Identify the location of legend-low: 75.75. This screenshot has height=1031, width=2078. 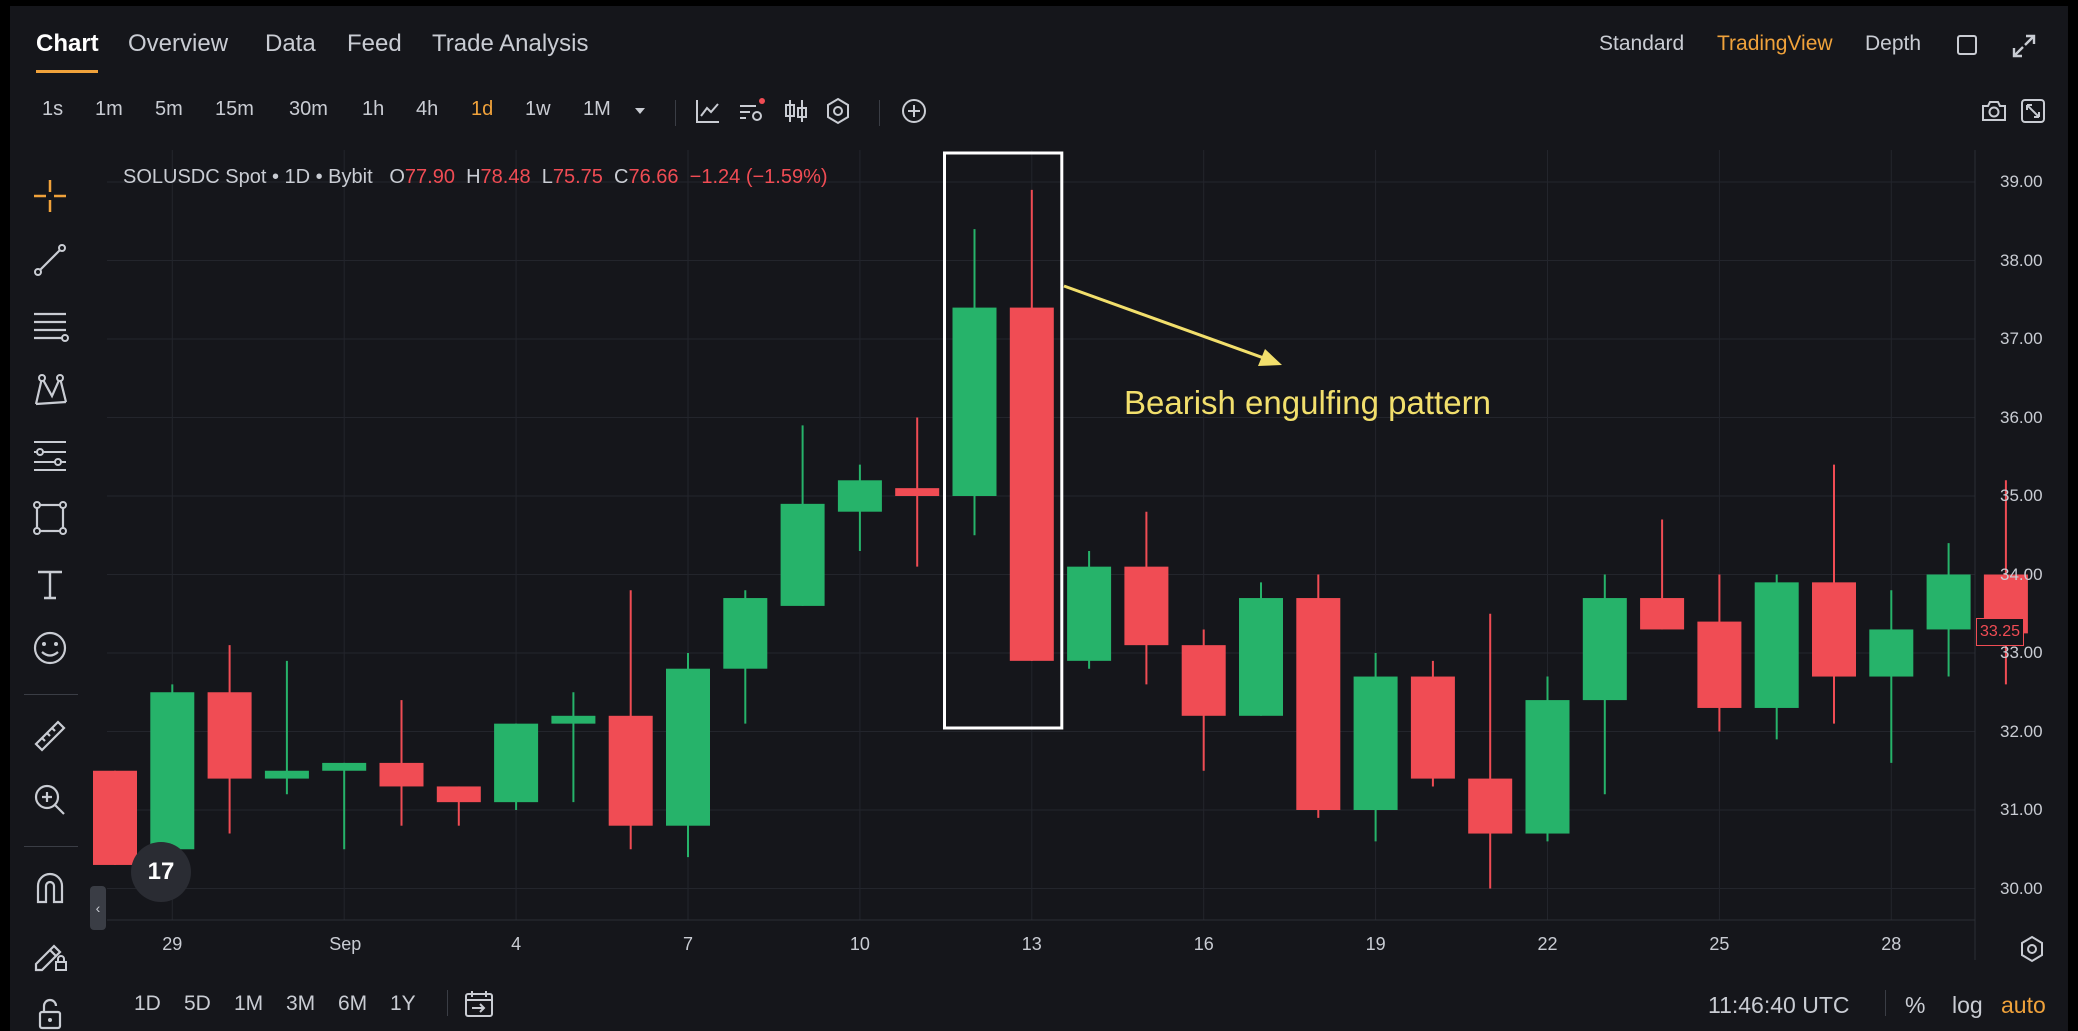
(577, 177).